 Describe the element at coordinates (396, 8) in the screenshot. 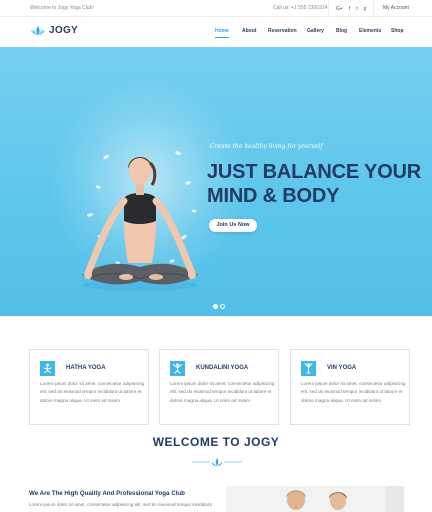

I see `my-account-link: My Account` at that location.